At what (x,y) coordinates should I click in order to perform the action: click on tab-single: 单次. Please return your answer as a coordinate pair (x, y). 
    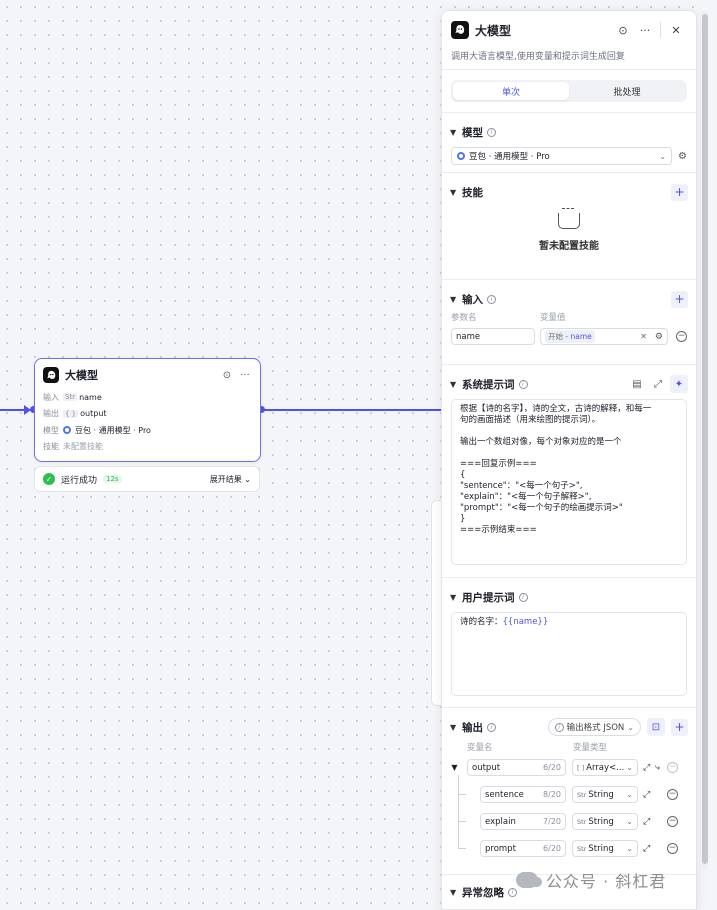
    Looking at the image, I should click on (511, 91).